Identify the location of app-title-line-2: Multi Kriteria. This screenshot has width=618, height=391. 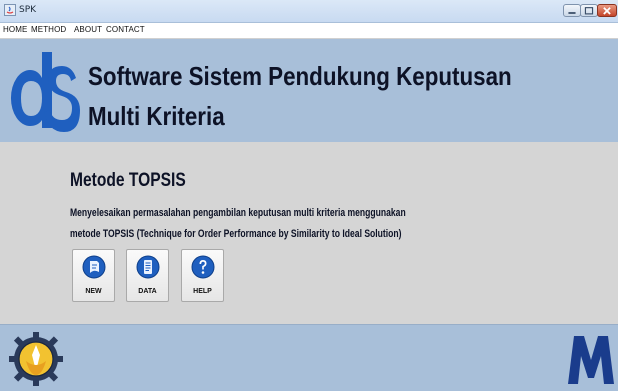
(156, 116).